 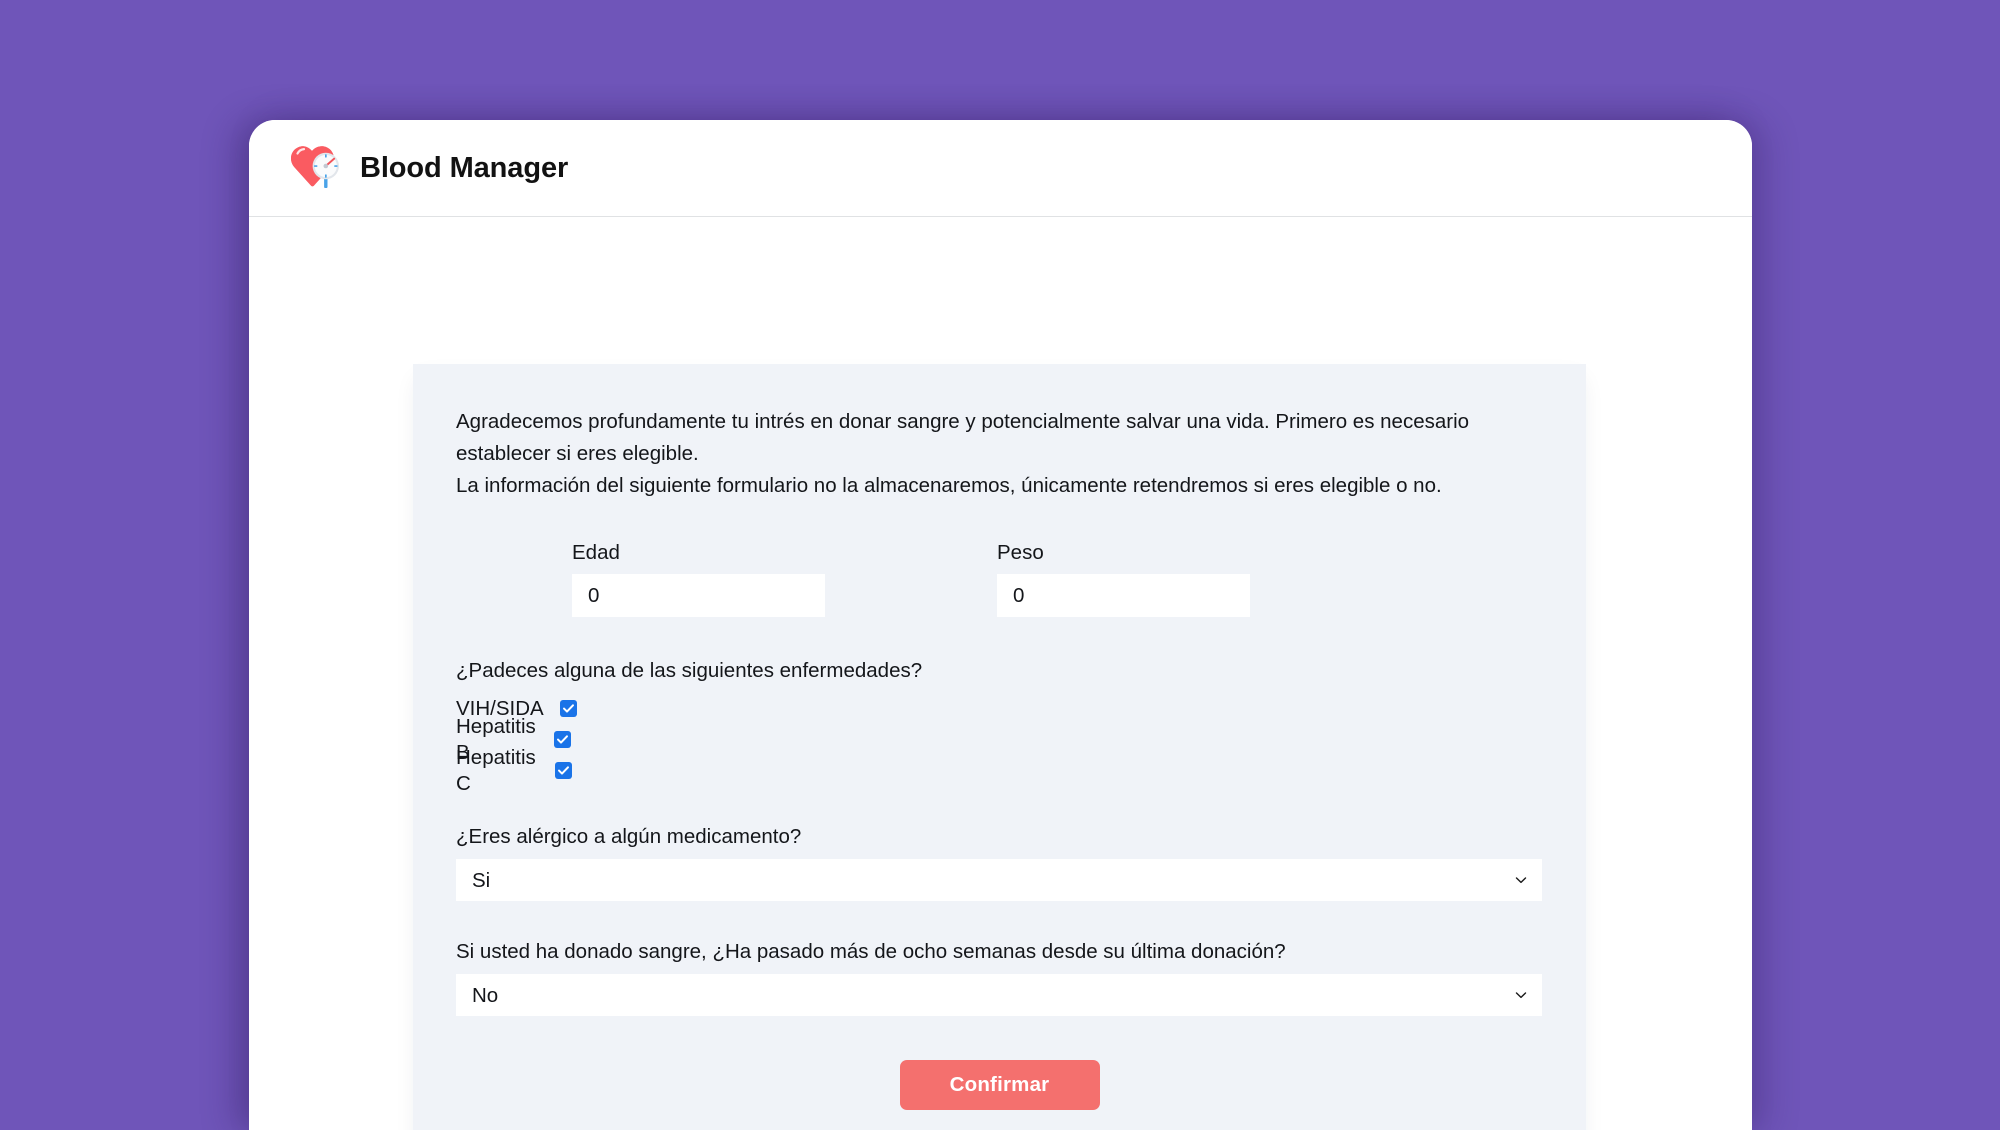 What do you see at coordinates (1000, 770) in the screenshot?
I see `checkbox-row-hepatitis-c: Hepatitis C` at bounding box center [1000, 770].